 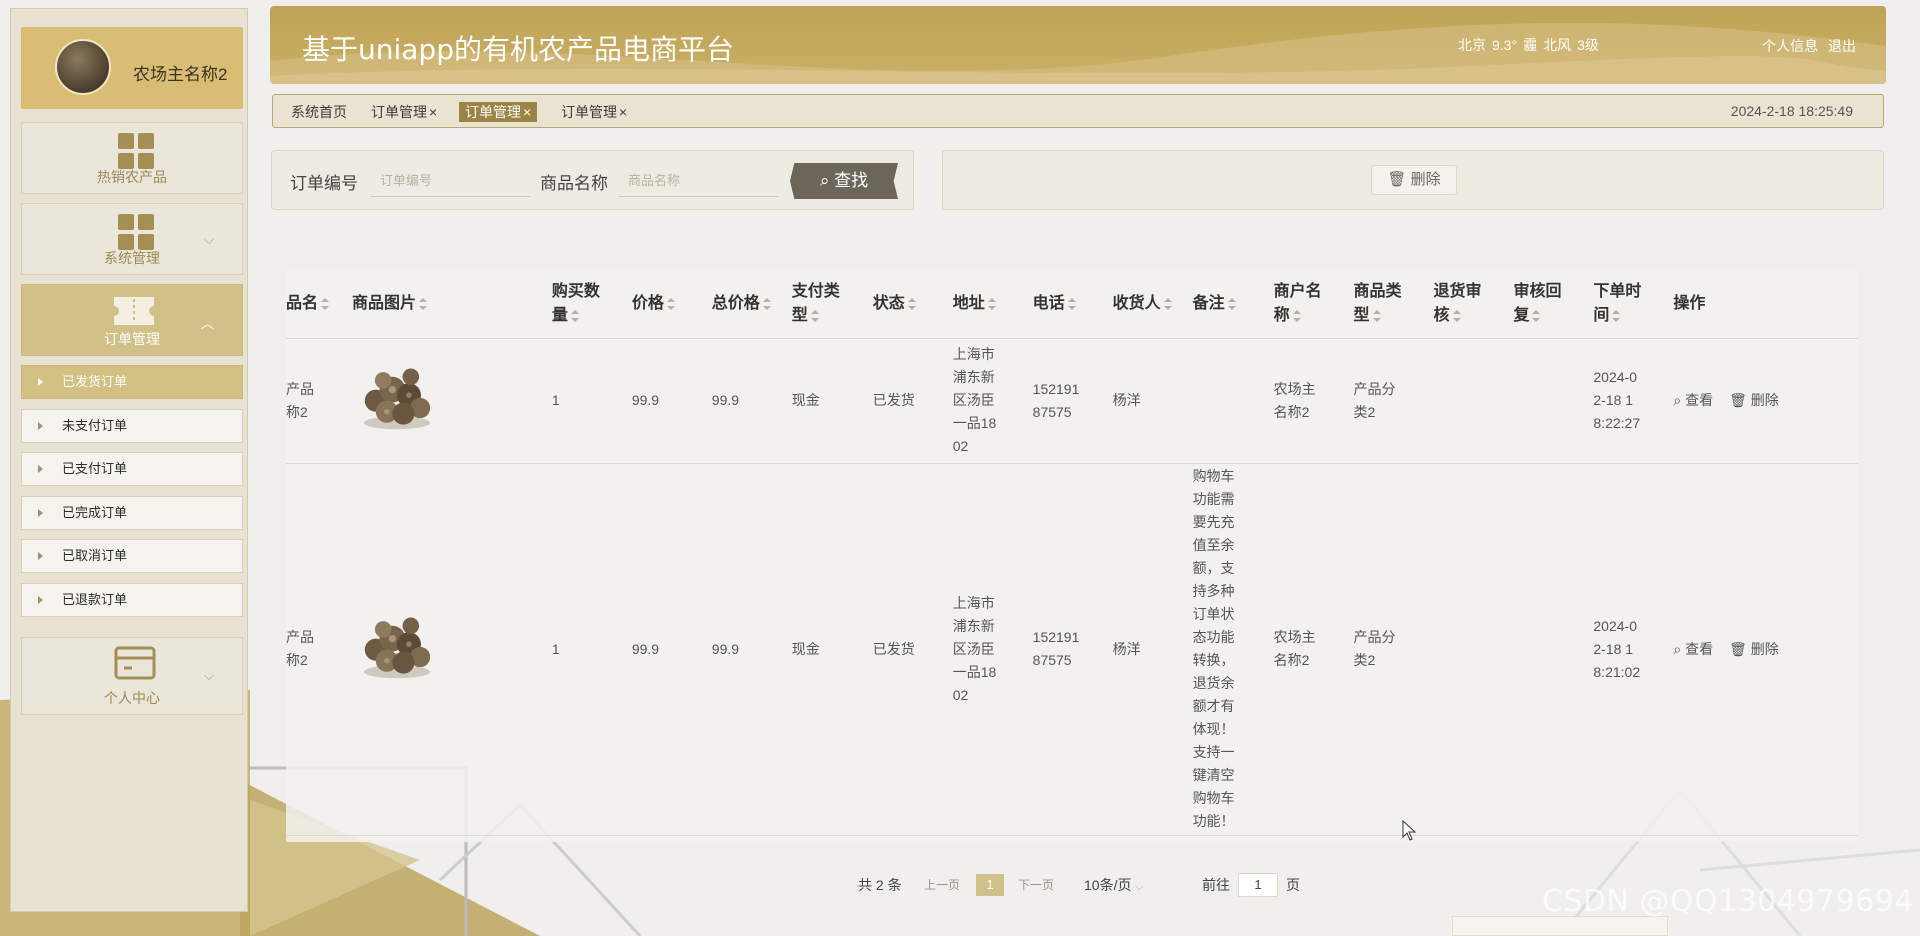 What do you see at coordinates (445, 649) in the screenshot?
I see `cell-image` at bounding box center [445, 649].